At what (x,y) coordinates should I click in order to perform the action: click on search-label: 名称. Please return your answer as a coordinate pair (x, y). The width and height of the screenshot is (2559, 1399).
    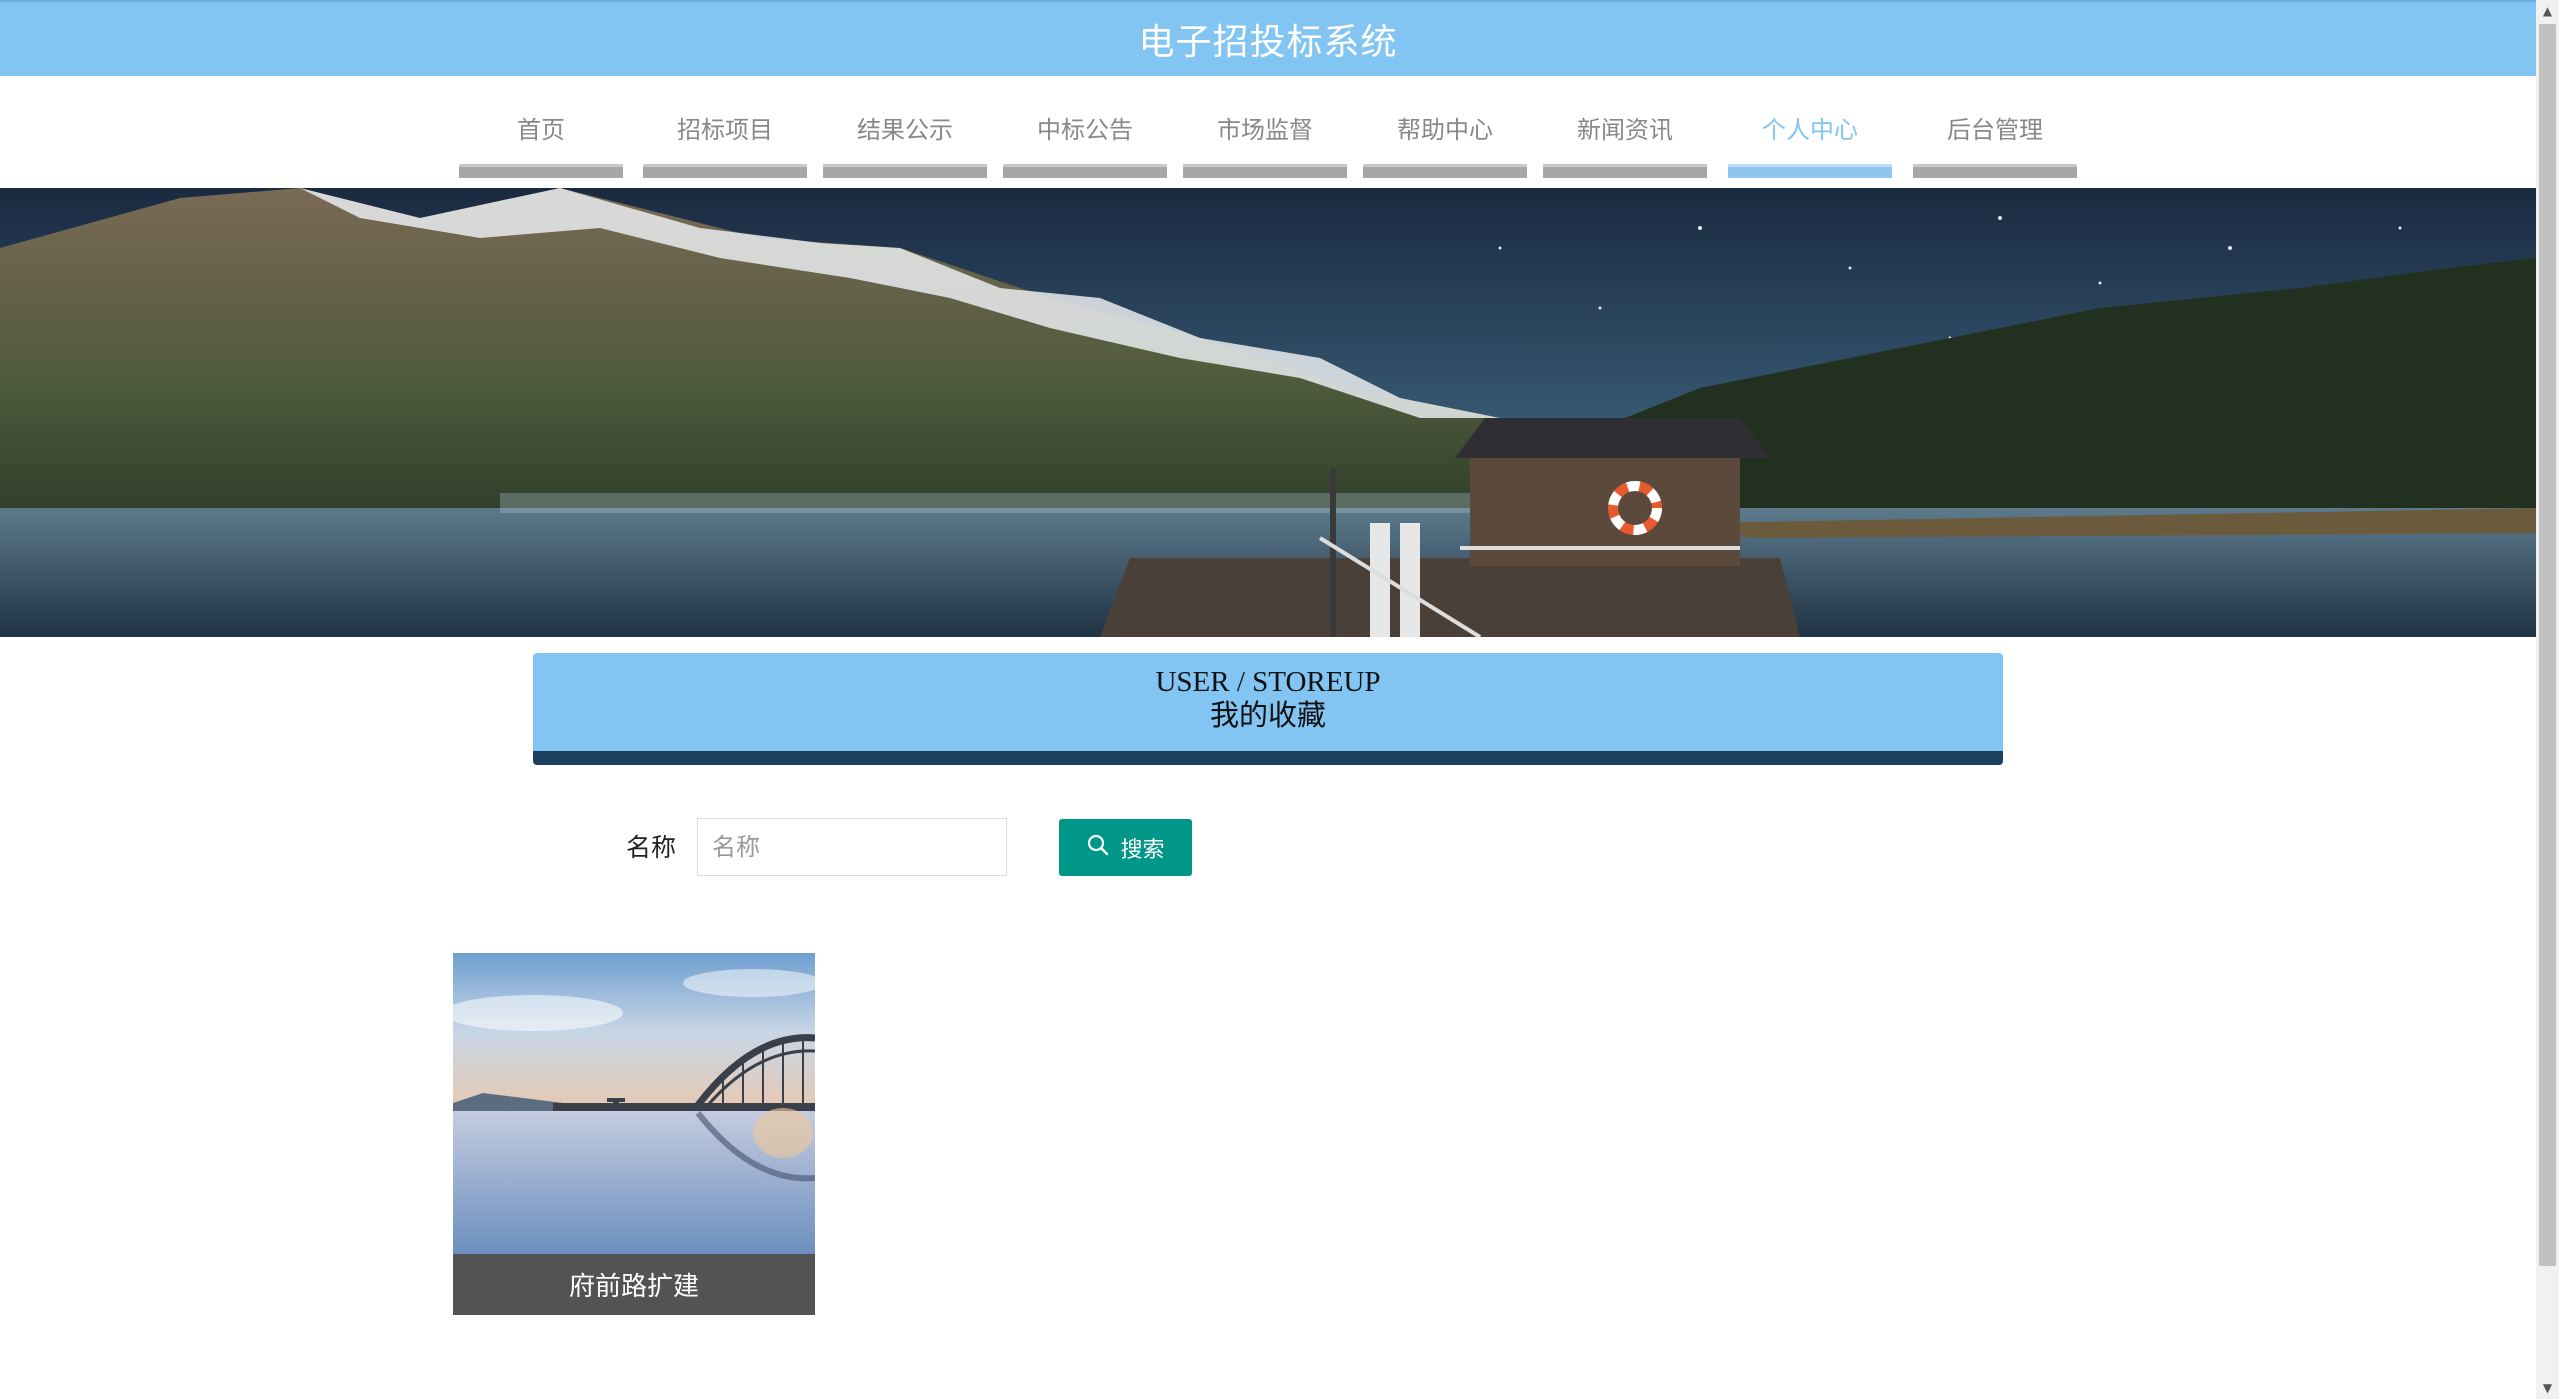
    Looking at the image, I should click on (651, 847).